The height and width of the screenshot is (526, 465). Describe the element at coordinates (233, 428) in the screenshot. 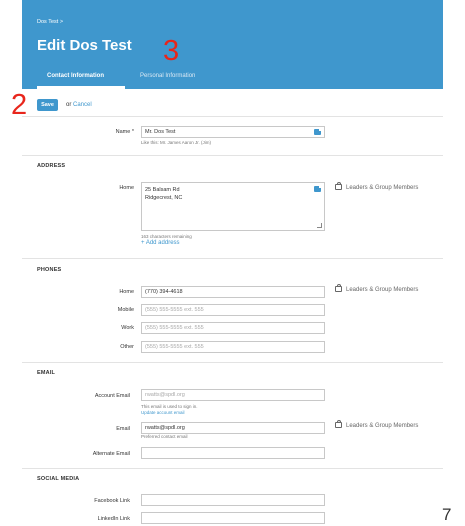

I see `email-field: rwatts@spdl.org` at that location.